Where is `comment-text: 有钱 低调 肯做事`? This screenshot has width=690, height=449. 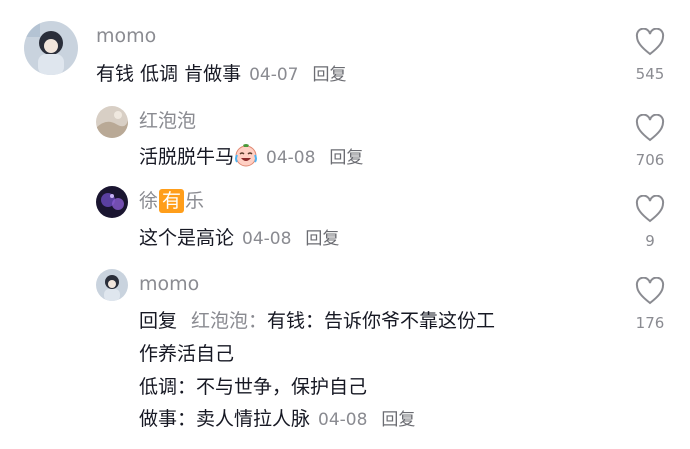
comment-text: 有钱 低调 肯做事 is located at coordinates (169, 74).